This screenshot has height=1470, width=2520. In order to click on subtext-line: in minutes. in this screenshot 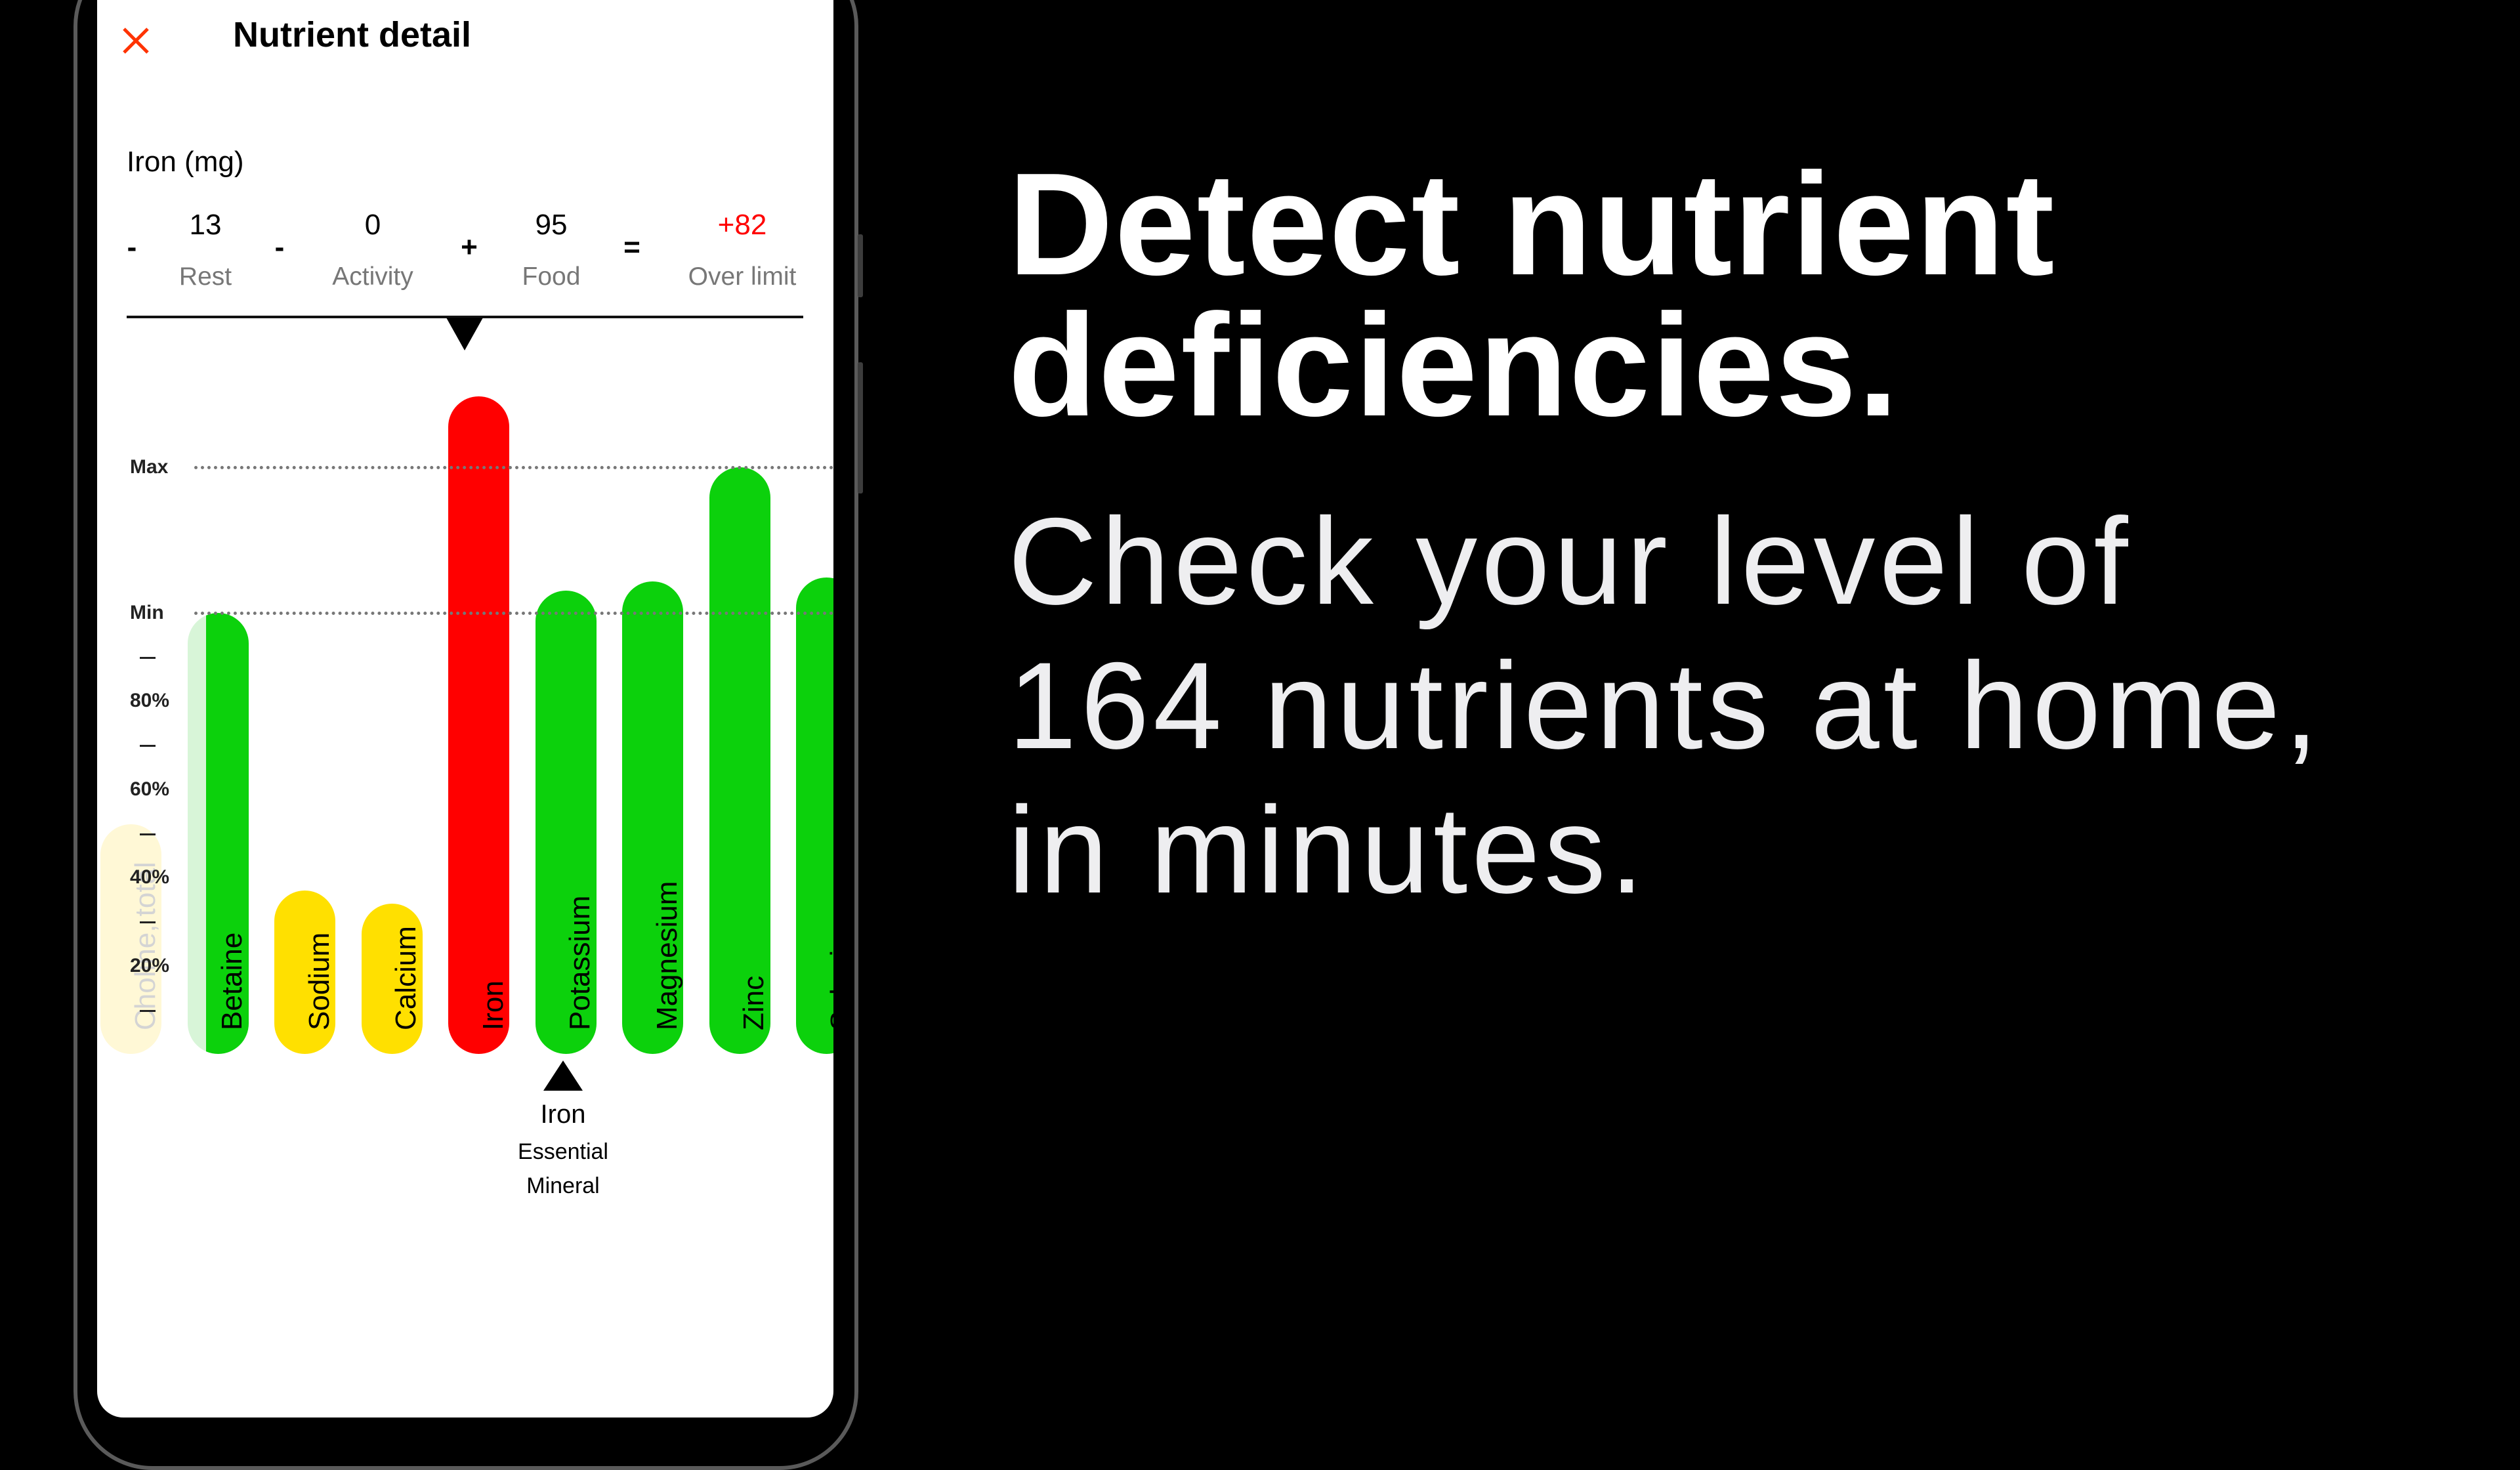, I will do `click(1328, 850)`.